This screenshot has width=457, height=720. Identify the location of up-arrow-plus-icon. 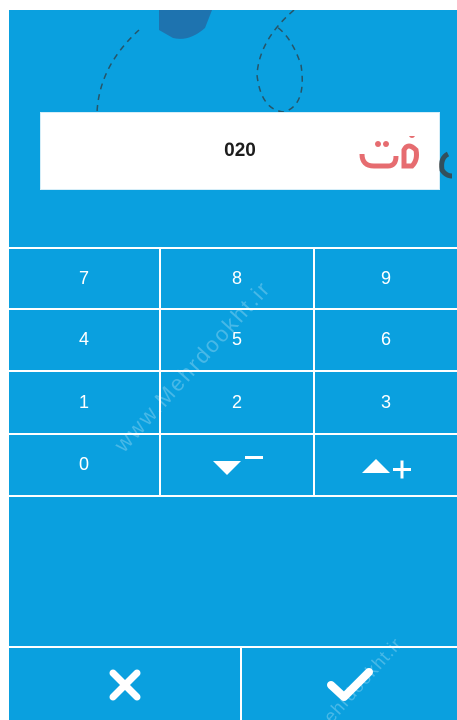
(386, 468).